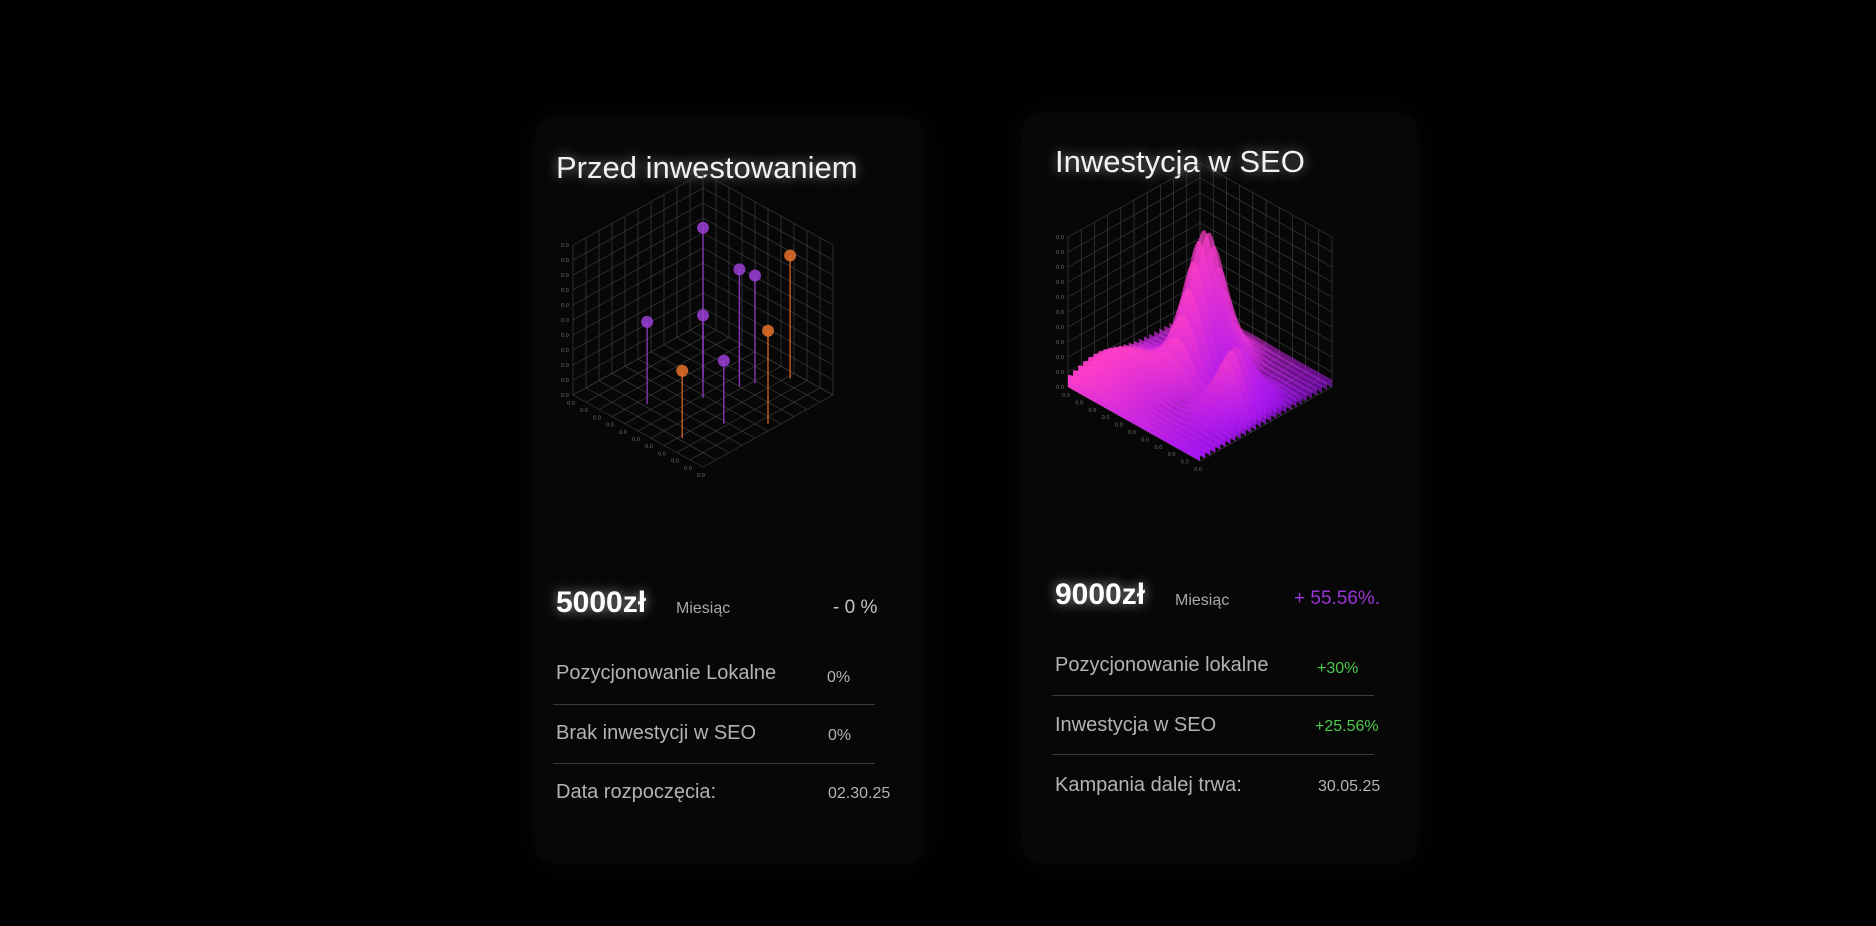 The image size is (1876, 926). I want to click on row-label-seo-investment: Inwestycja w SEO, so click(1136, 725).